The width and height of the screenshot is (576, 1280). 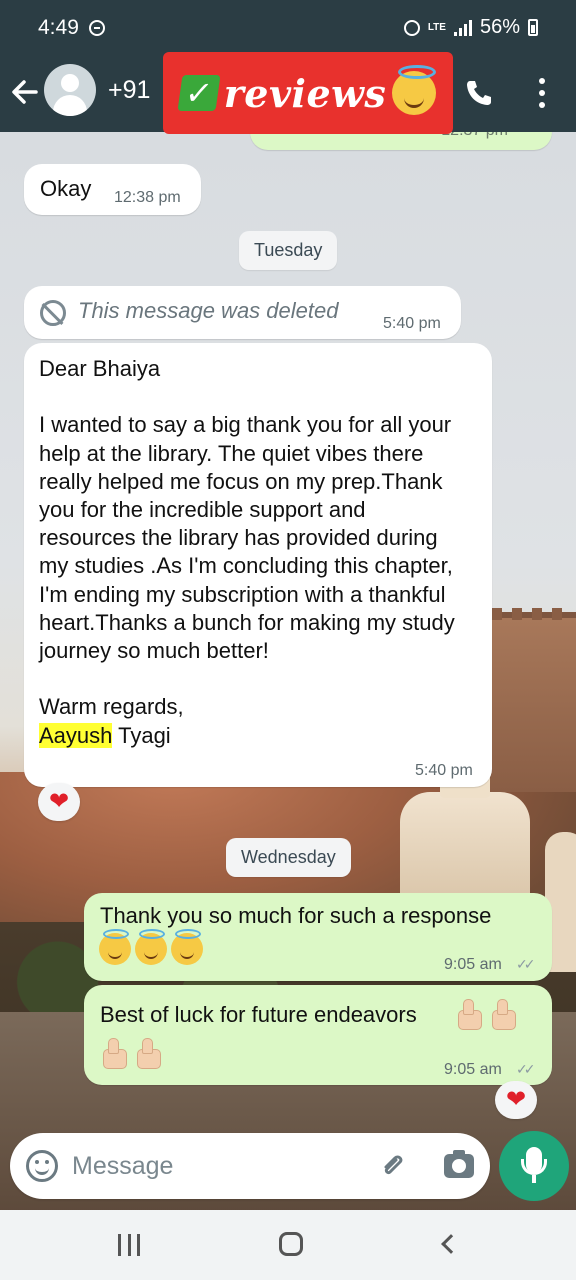 I want to click on microphone-stand, so click(x=534, y=1167).